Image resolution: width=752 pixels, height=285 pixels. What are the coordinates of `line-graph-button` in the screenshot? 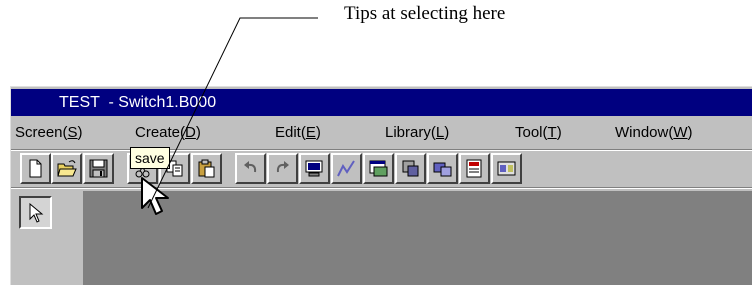 It's located at (346, 168).